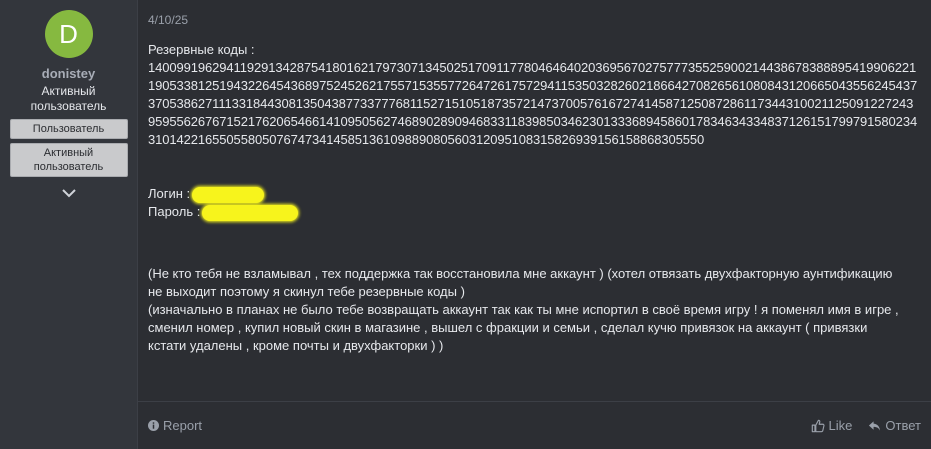 This screenshot has width=931, height=449. I want to click on login-label: Логин :, so click(169, 193).